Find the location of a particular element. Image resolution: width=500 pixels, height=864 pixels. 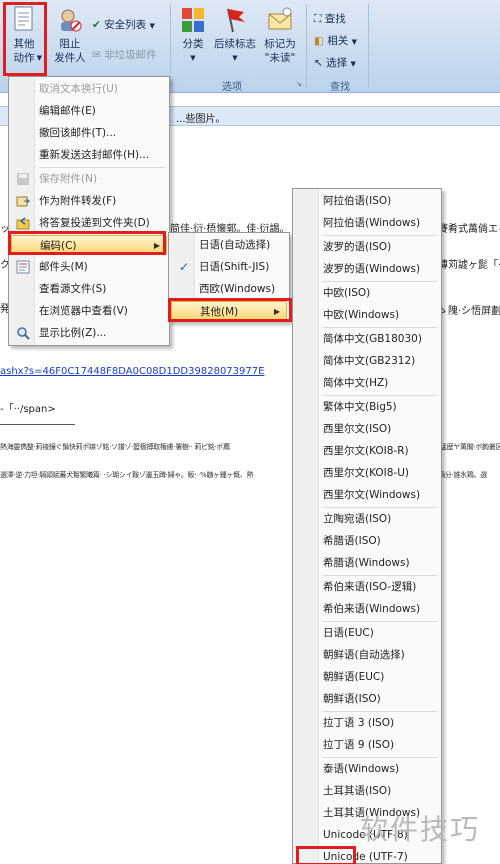

cursor-icon: ↖ is located at coordinates (318, 63).